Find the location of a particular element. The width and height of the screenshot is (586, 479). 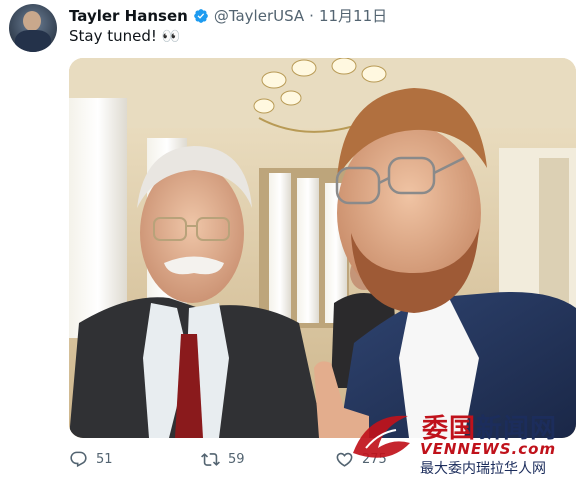

verified-badge-icon is located at coordinates (200, 15).